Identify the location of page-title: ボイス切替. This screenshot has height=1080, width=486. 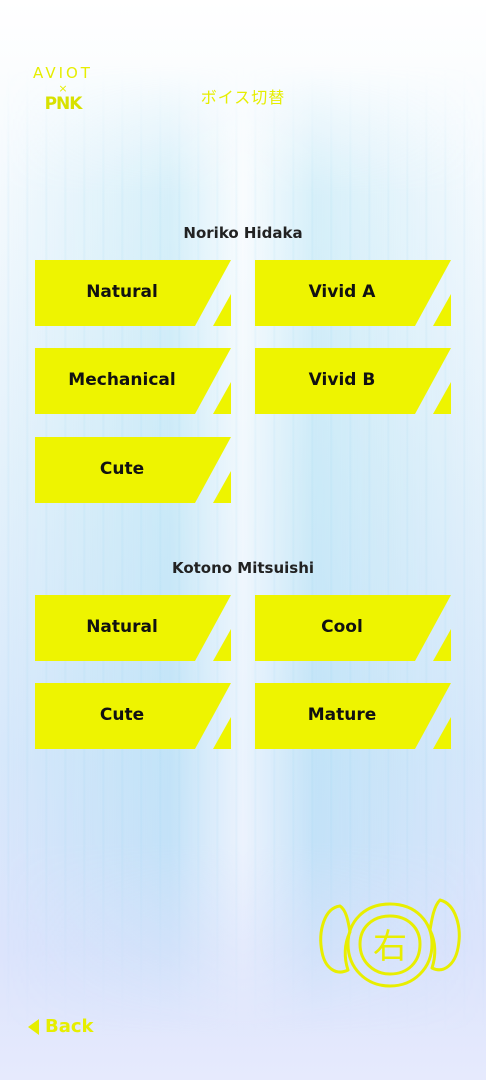
(243, 97).